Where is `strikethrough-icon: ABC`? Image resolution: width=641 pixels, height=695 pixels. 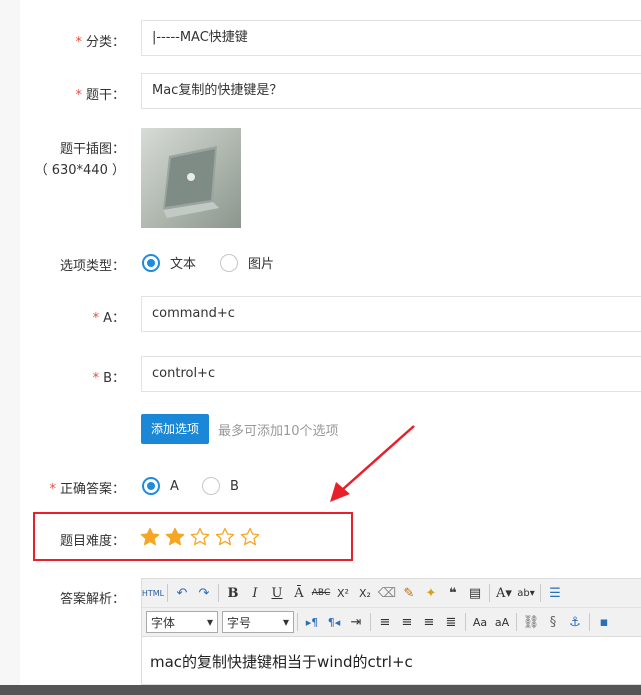
strikethrough-icon: ABC is located at coordinates (321, 593).